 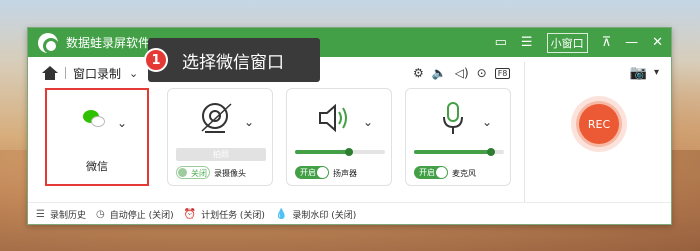 I want to click on menu-icon: ☰, so click(x=527, y=42).